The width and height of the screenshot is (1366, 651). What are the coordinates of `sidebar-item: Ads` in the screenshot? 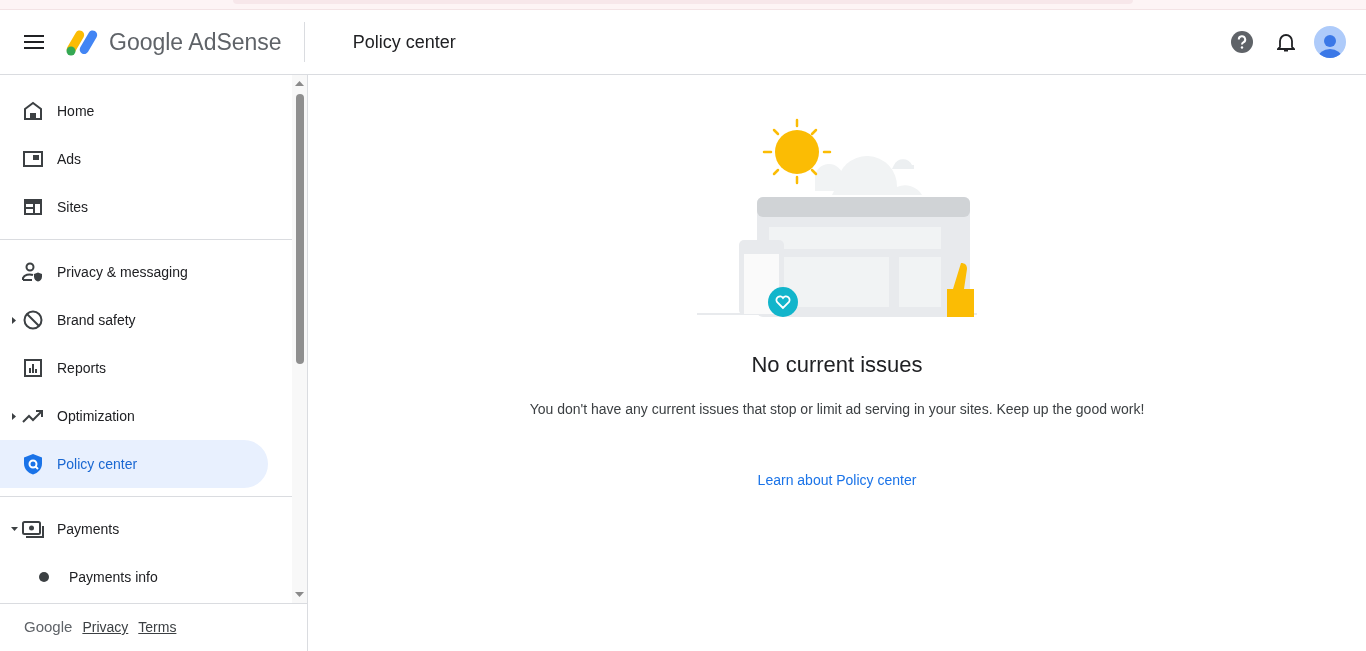 It's located at (145, 159).